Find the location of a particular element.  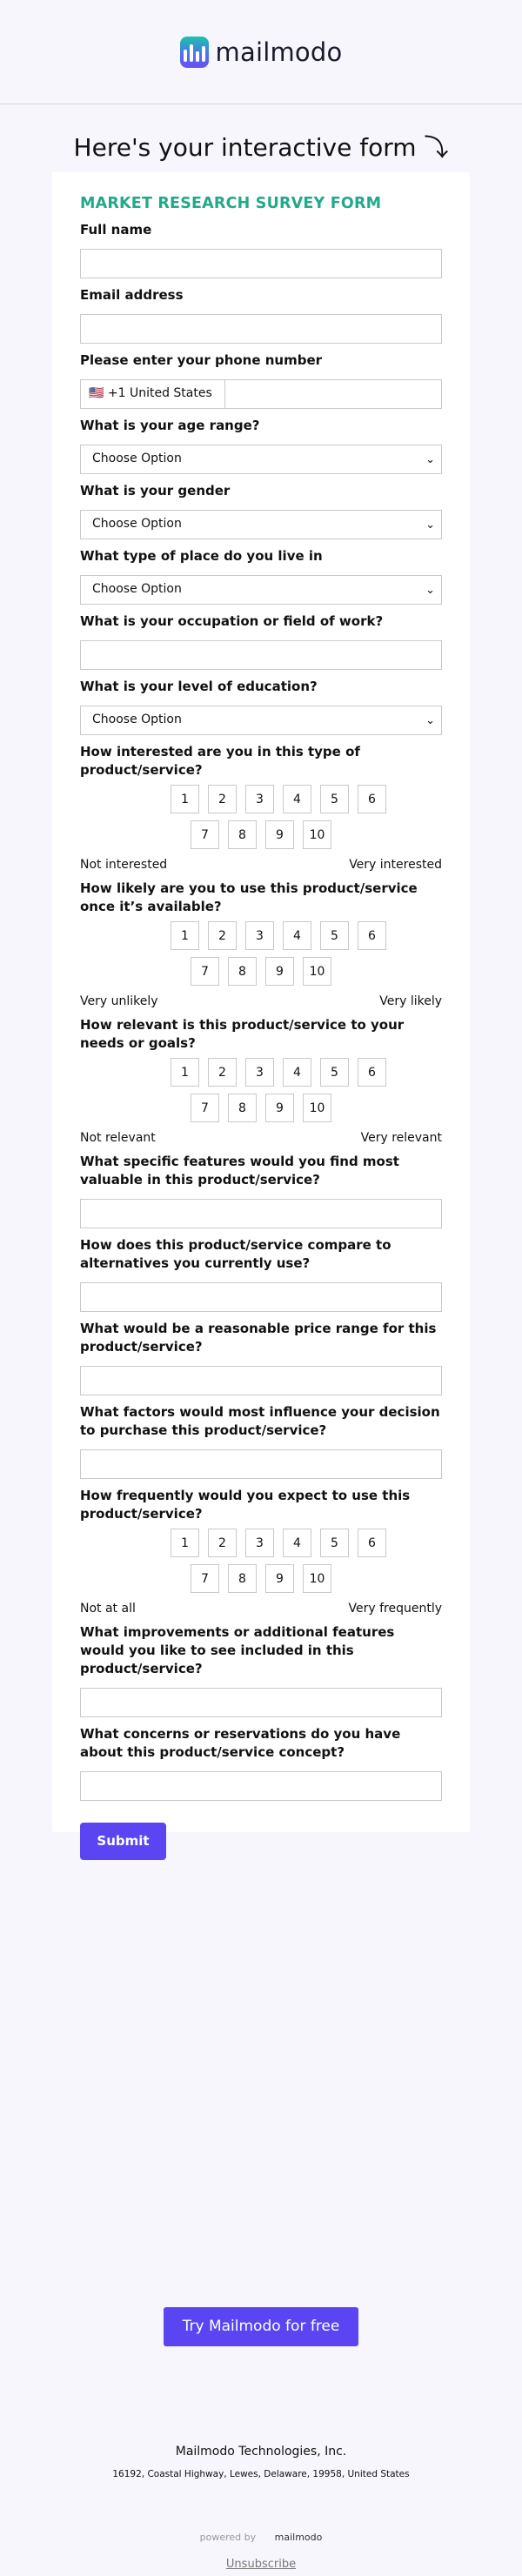

interest-scale: 1 2 3 4 5 6 7 8 9 10 is located at coordinates (261, 817).